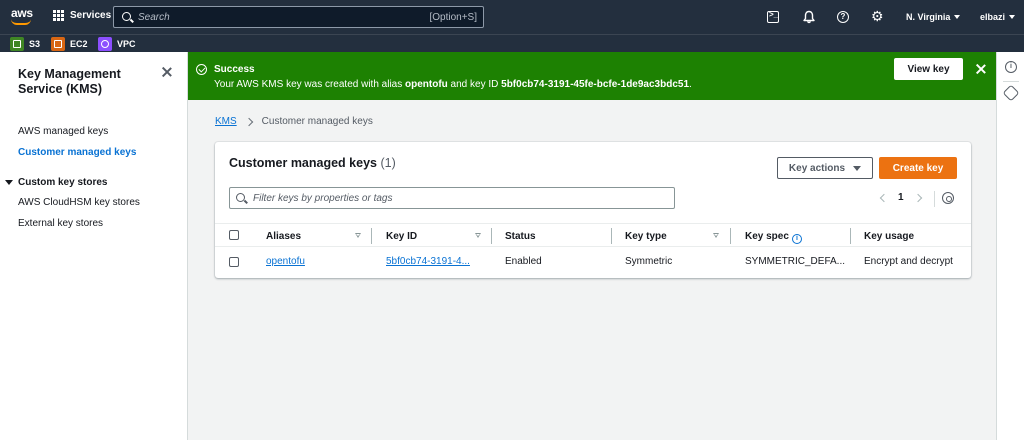  What do you see at coordinates (690, 84) in the screenshot?
I see `flash-message-suffix: .` at bounding box center [690, 84].